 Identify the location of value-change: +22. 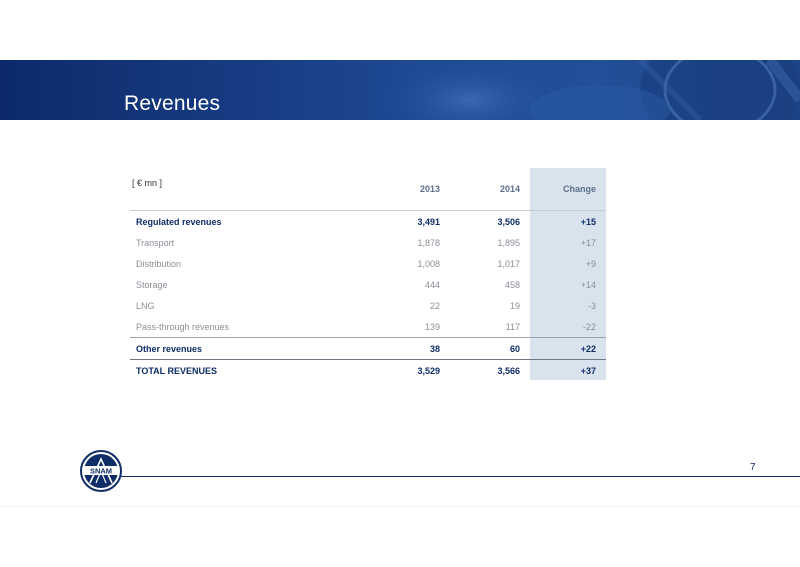
(568, 348).